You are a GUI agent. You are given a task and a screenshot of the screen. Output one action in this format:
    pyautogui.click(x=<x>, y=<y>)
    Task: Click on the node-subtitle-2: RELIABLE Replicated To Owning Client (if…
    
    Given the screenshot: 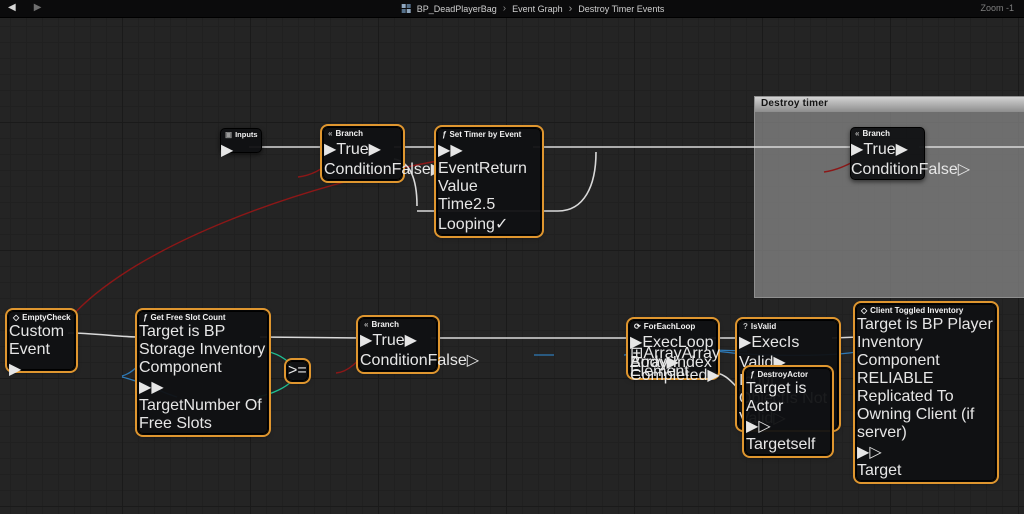 What is the action you would take?
    pyautogui.click(x=916, y=405)
    